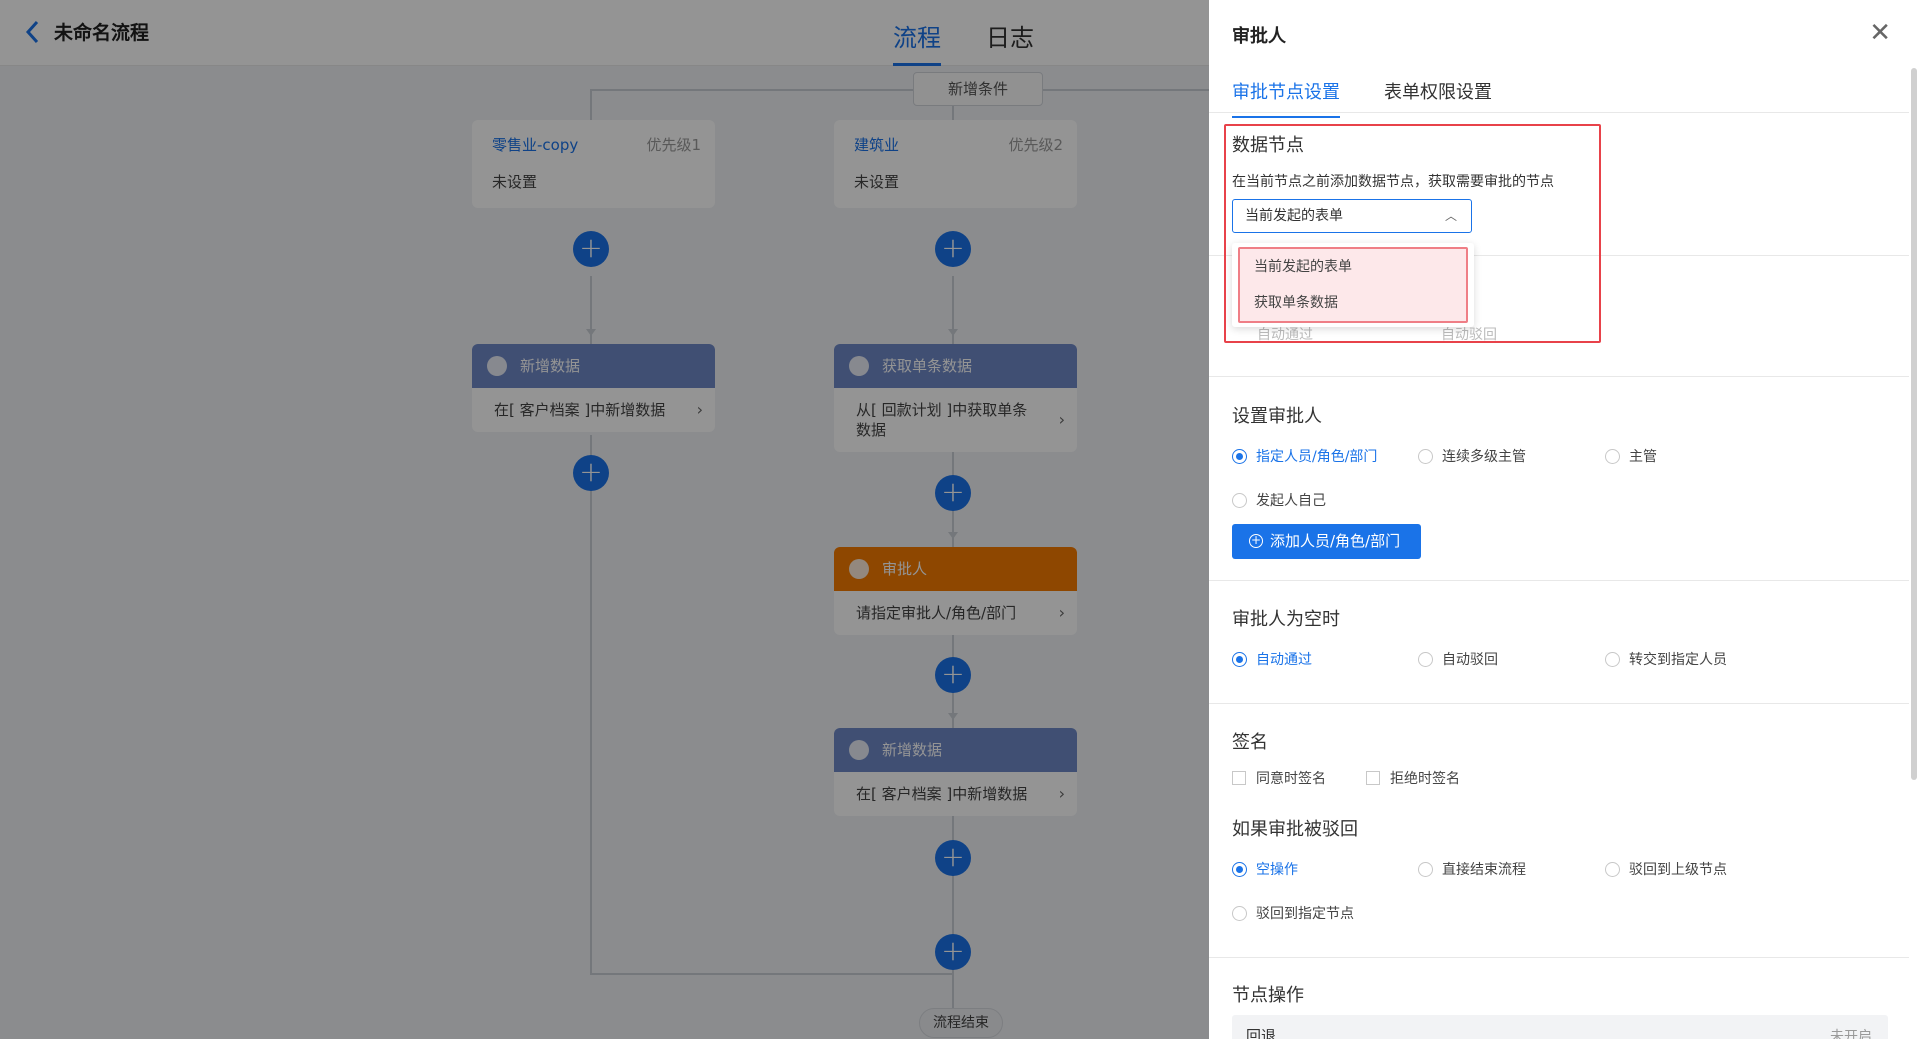 This screenshot has width=1921, height=1039. I want to click on section-title: 审批人为空时, so click(1286, 619).